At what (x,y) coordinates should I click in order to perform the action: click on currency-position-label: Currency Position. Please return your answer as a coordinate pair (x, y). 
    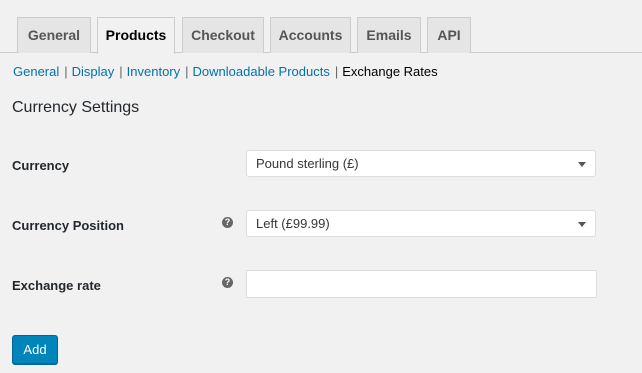
    Looking at the image, I should click on (68, 225).